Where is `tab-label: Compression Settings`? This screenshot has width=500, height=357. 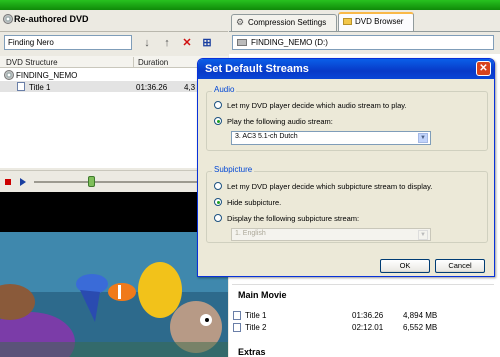 tab-label: Compression Settings is located at coordinates (287, 22).